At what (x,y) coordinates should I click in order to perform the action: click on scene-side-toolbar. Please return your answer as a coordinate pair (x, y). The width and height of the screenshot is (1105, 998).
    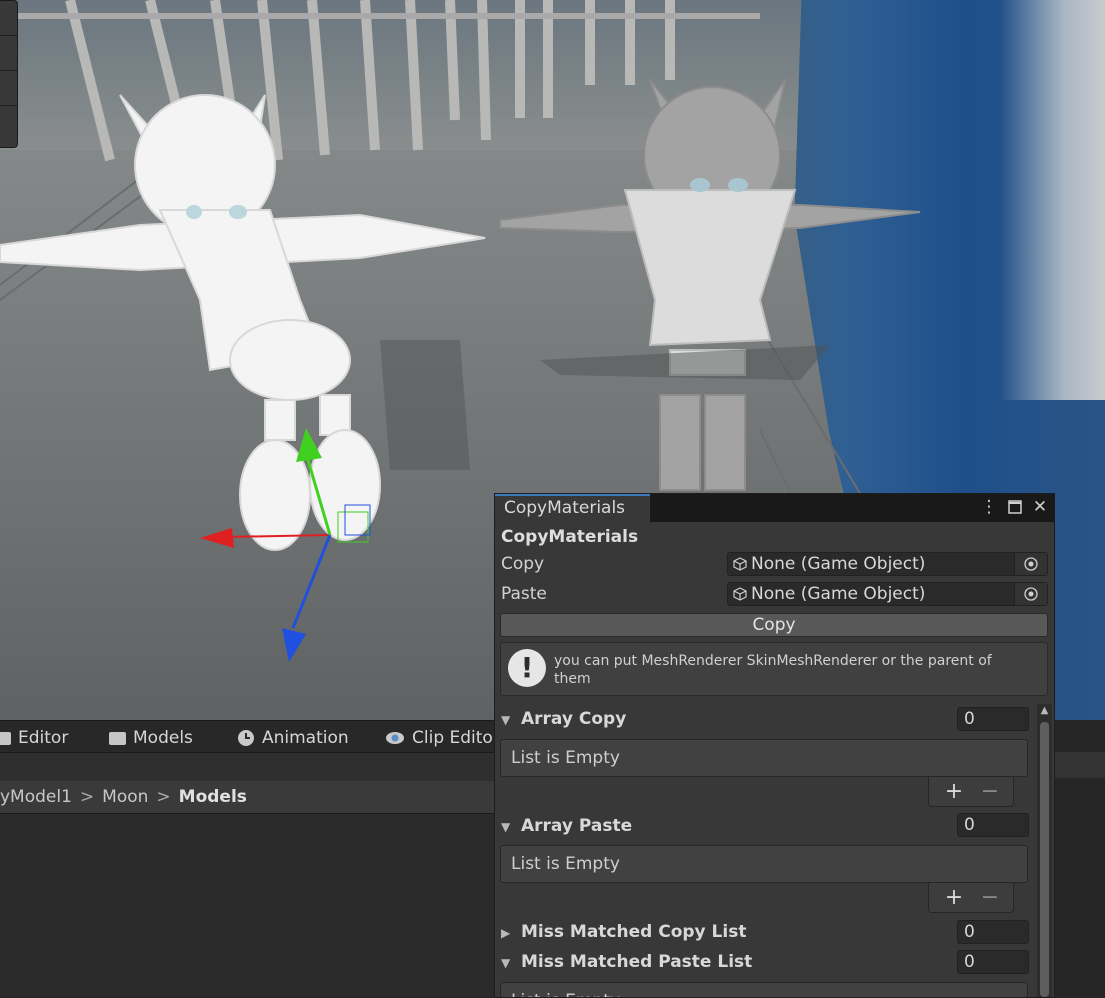
    Looking at the image, I should click on (9, 74).